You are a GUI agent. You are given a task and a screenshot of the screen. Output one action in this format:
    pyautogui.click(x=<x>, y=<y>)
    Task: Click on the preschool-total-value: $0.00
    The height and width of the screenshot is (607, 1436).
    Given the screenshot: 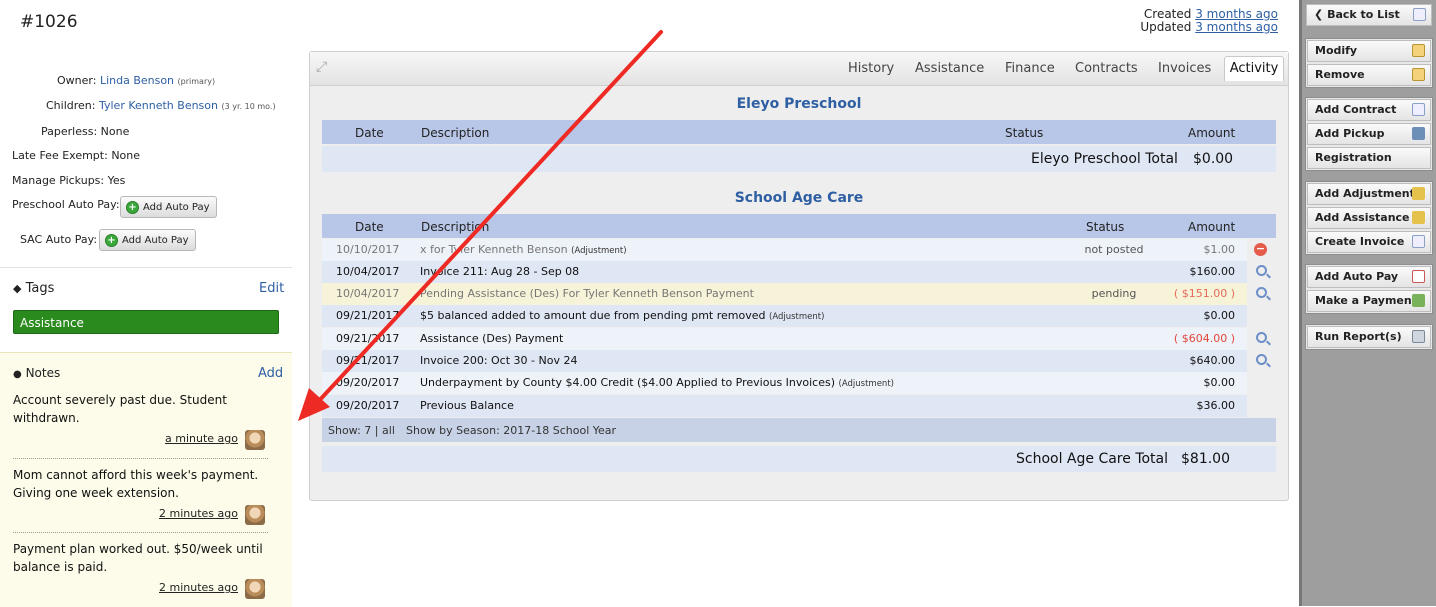 What is the action you would take?
    pyautogui.click(x=1213, y=159)
    